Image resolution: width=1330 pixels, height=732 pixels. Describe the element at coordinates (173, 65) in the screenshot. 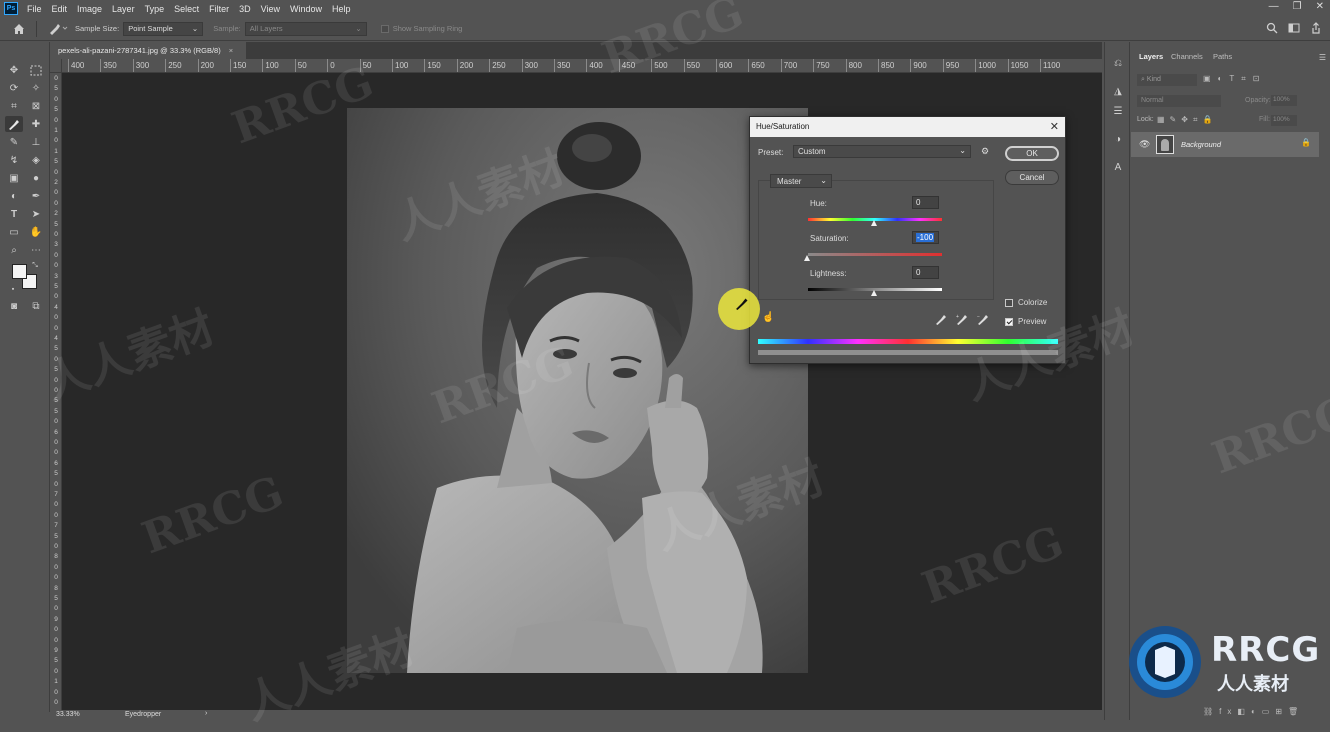

I see `ruler-tick-label: 250` at that location.